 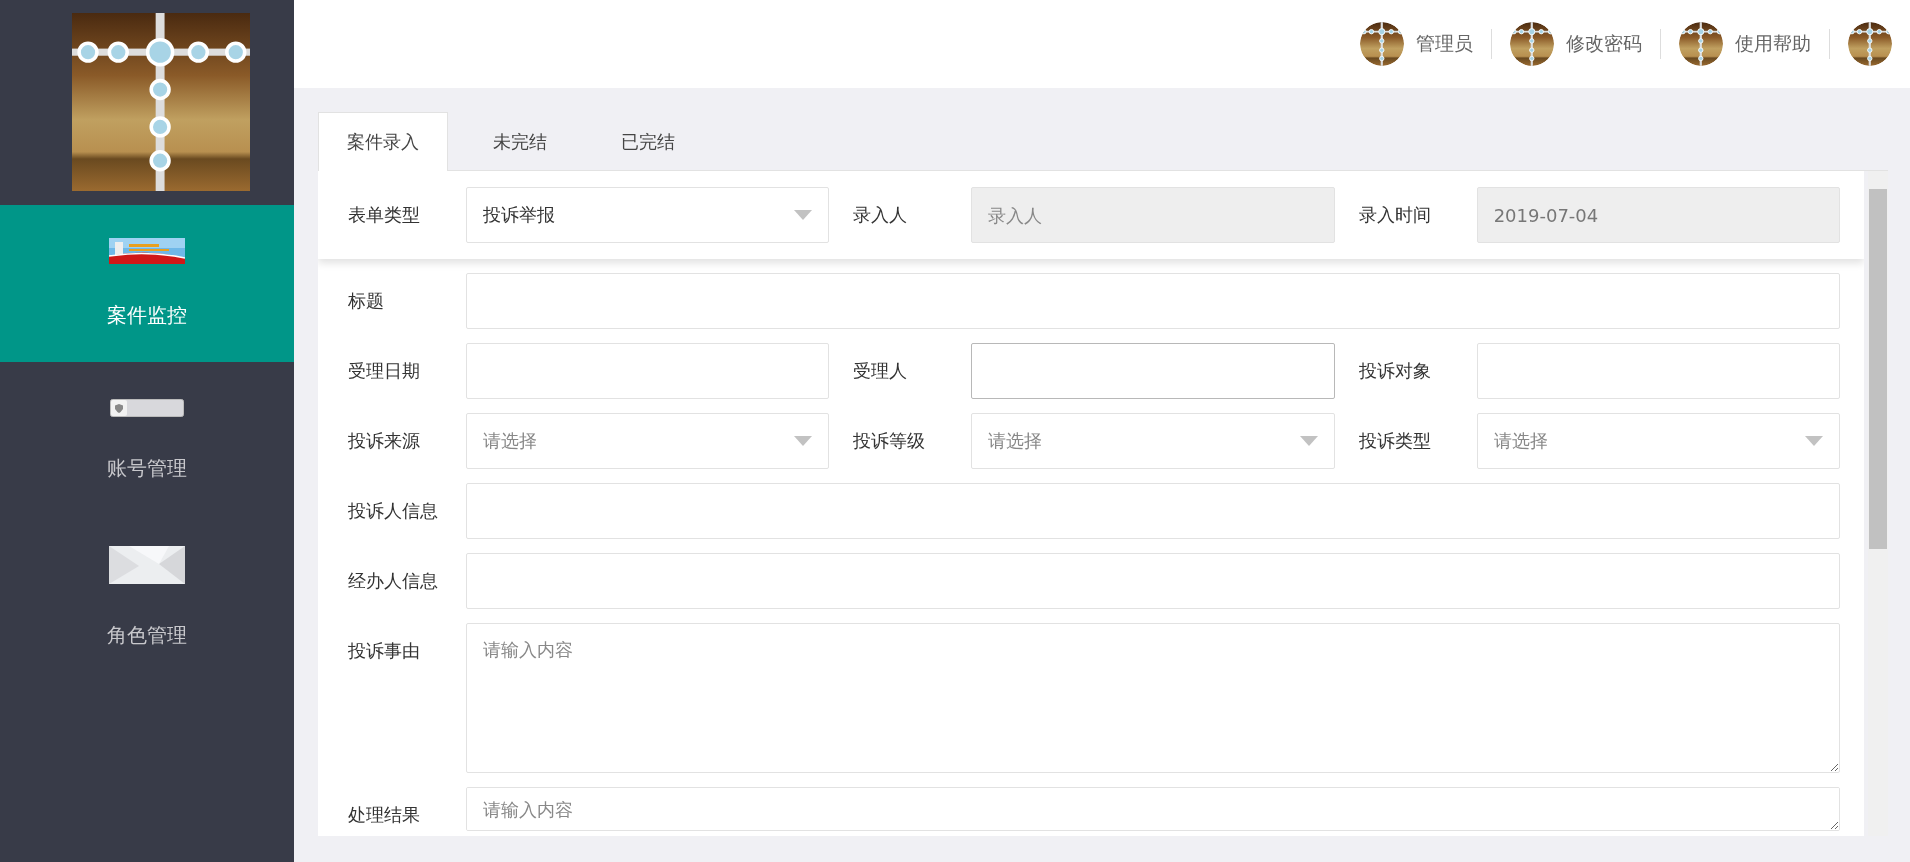 What do you see at coordinates (393, 511) in the screenshot?
I see `field-label: 投诉人信息` at bounding box center [393, 511].